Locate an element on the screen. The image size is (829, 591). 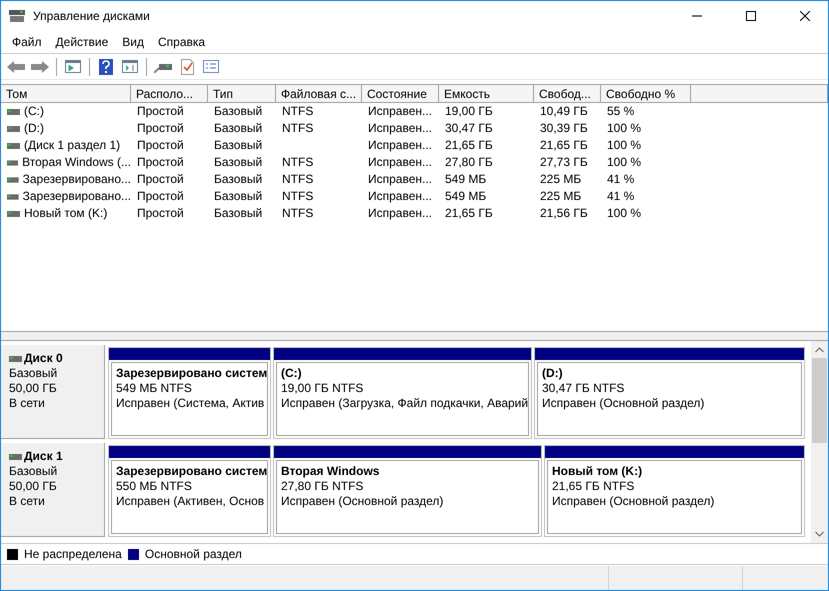
table-cell: 55 % is located at coordinates (620, 111).